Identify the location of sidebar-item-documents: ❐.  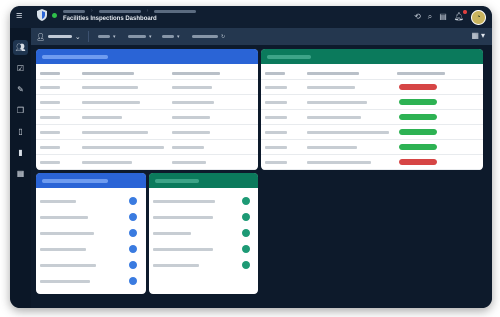
(20, 110).